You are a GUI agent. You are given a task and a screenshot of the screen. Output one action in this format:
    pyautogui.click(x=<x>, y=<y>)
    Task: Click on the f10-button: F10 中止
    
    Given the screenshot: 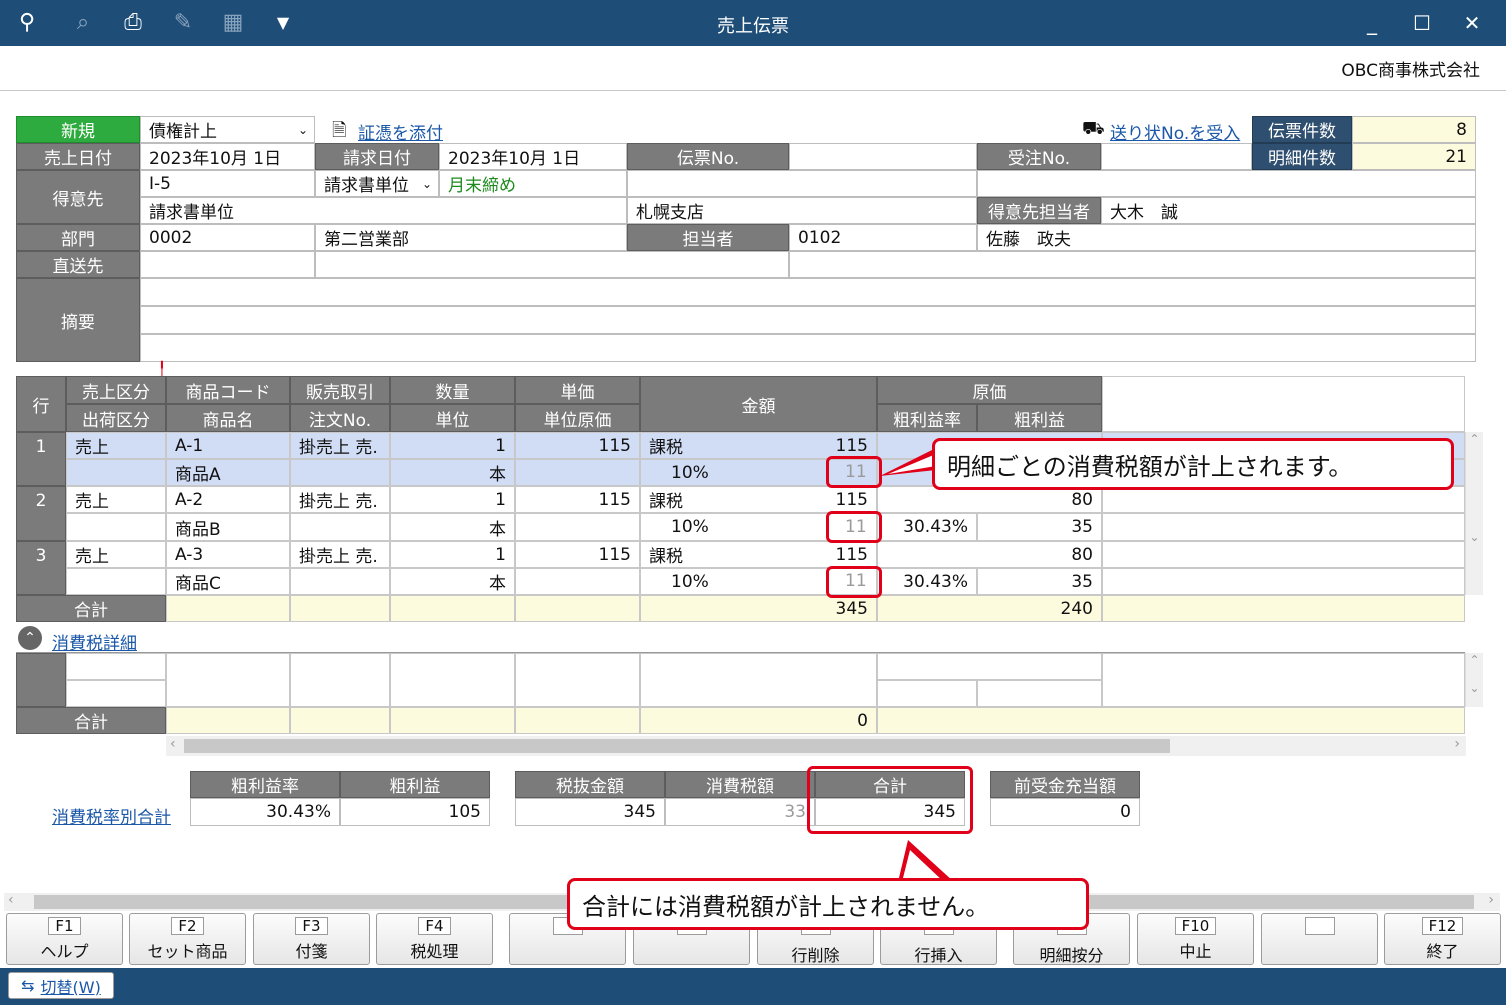 What is the action you would take?
    pyautogui.click(x=1195, y=939)
    